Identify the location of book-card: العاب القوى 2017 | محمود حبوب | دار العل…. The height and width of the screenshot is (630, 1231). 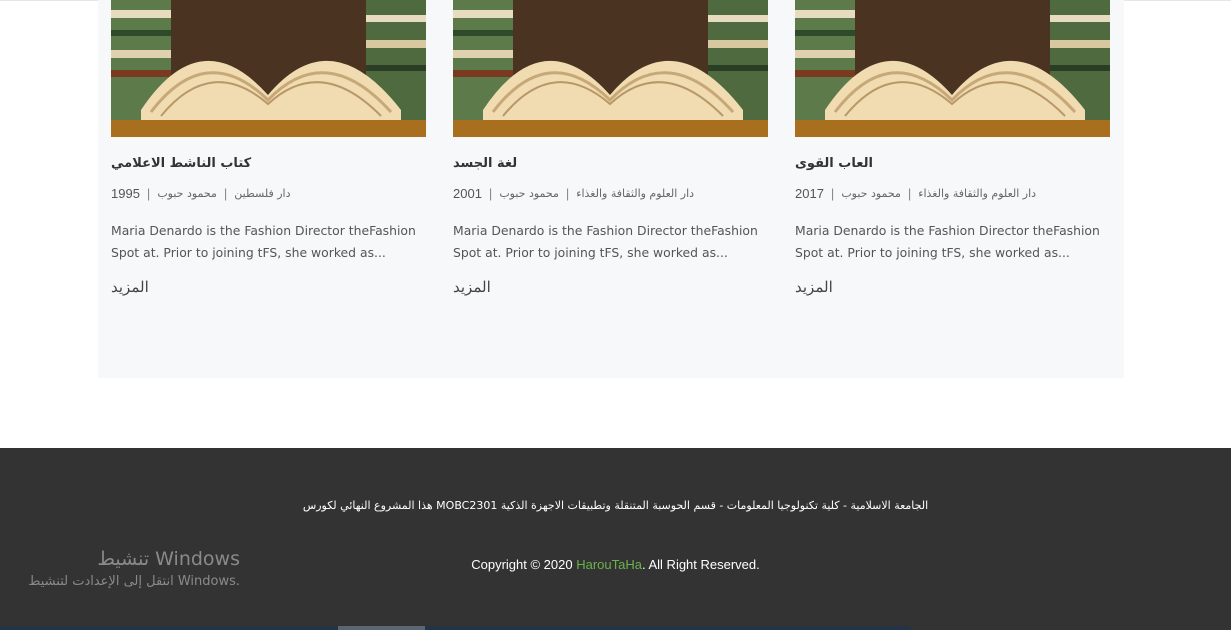
(952, 148).